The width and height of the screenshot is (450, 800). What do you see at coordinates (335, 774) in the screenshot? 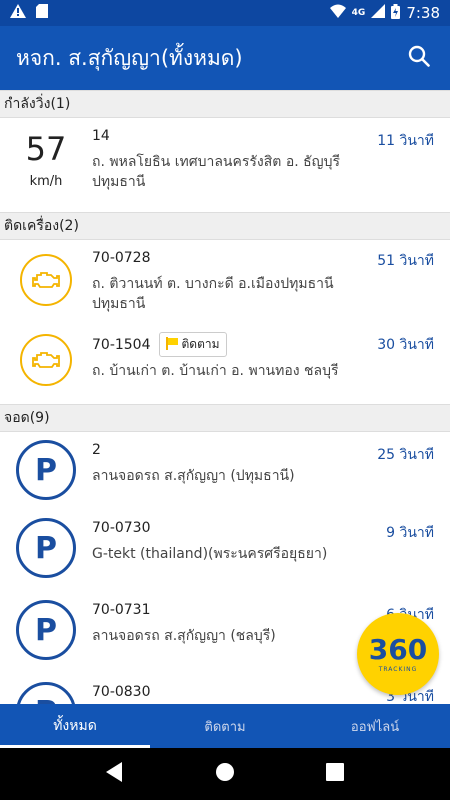
I see `recents-button` at bounding box center [335, 774].